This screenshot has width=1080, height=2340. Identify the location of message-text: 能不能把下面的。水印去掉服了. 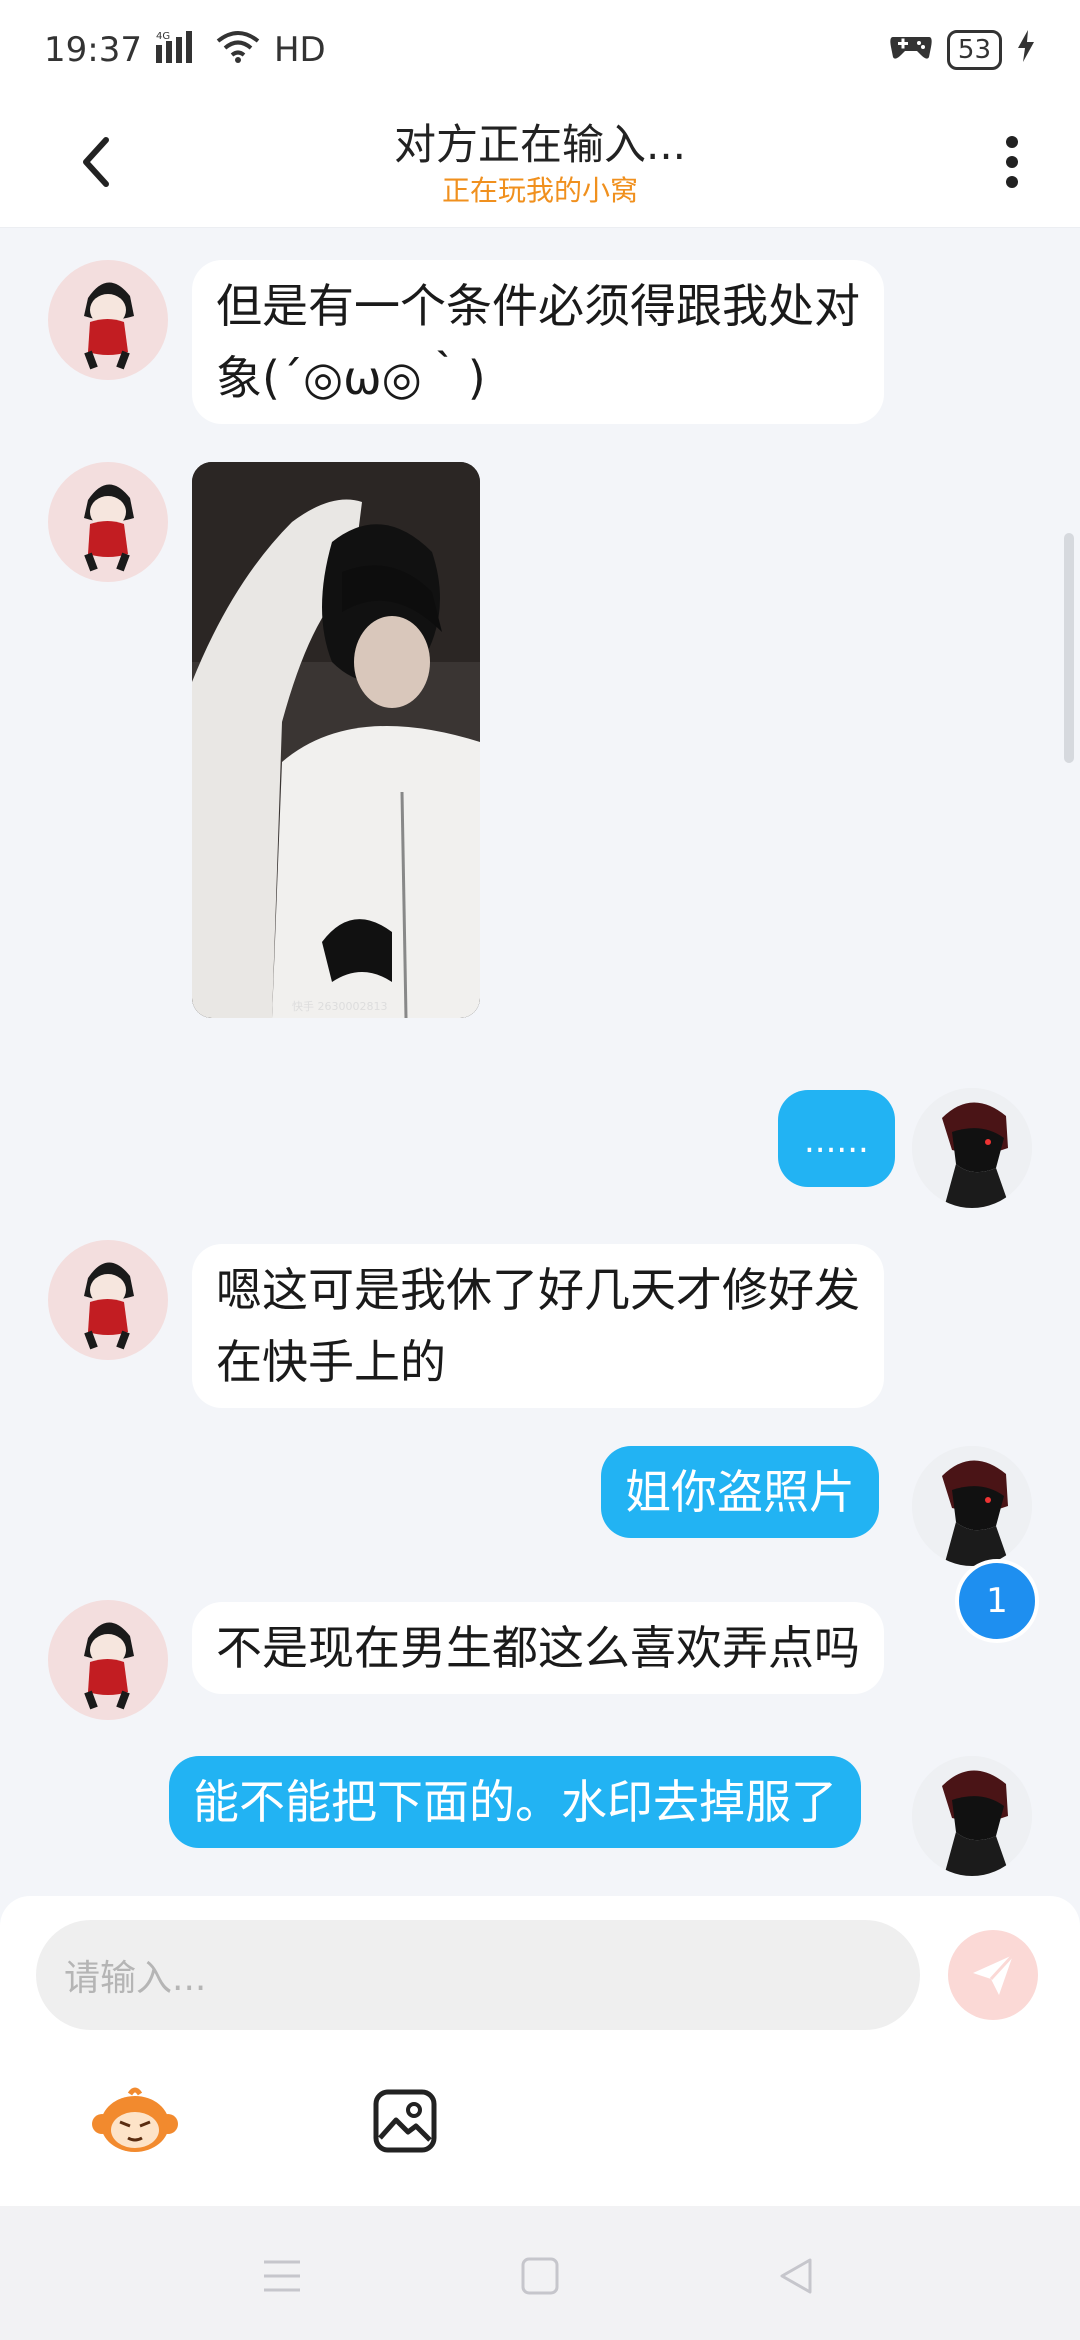
(515, 1802).